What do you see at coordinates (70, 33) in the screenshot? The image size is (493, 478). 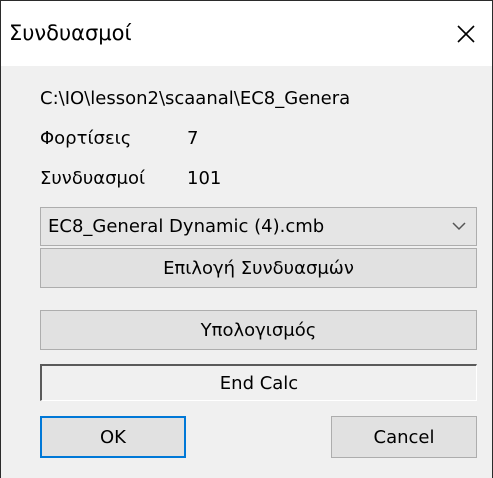 I see `window-title: Συνδυασμοί` at bounding box center [70, 33].